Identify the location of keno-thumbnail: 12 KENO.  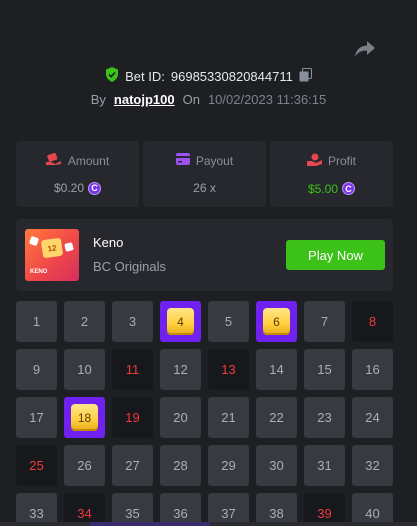
(52, 255).